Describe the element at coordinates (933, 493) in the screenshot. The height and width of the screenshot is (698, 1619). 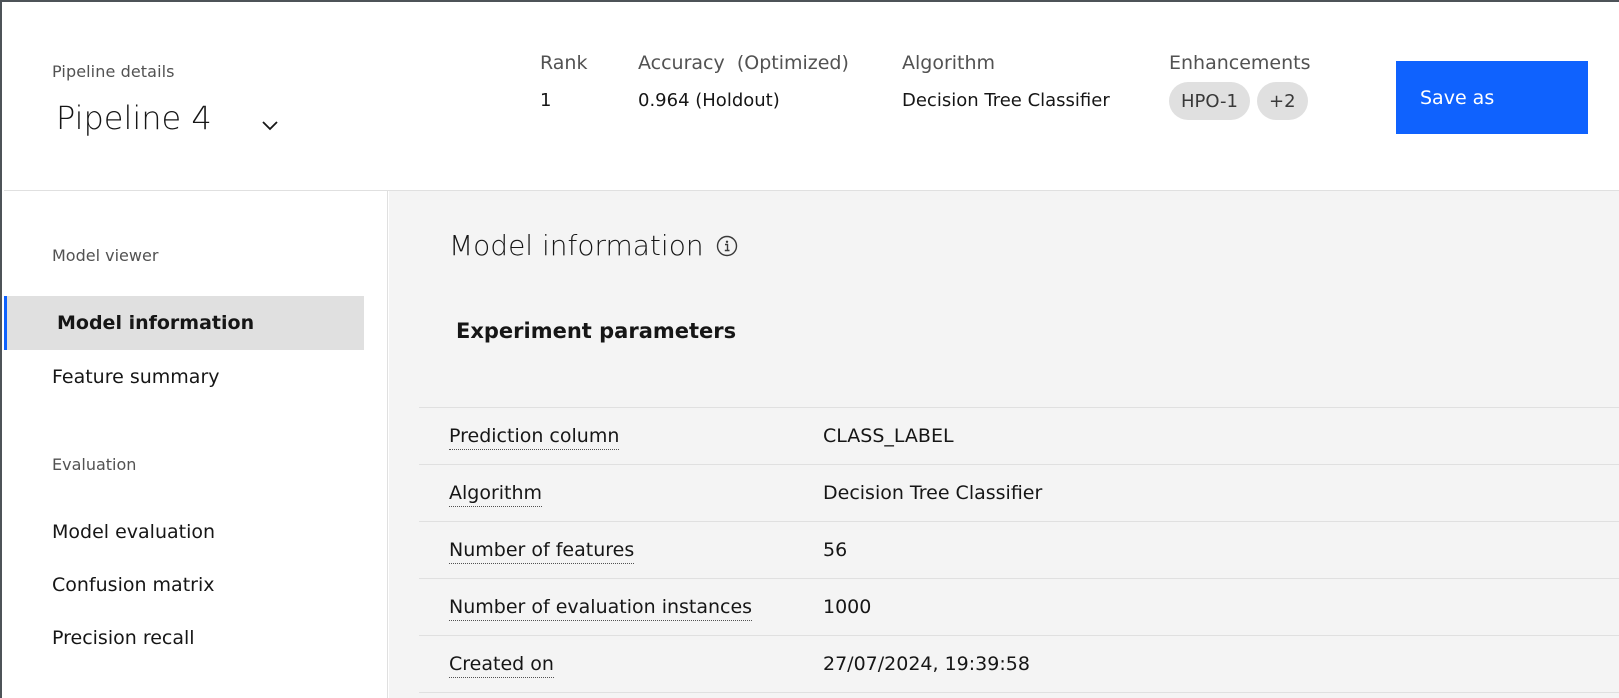
I see `param-value: Decision Tree Classifier` at that location.